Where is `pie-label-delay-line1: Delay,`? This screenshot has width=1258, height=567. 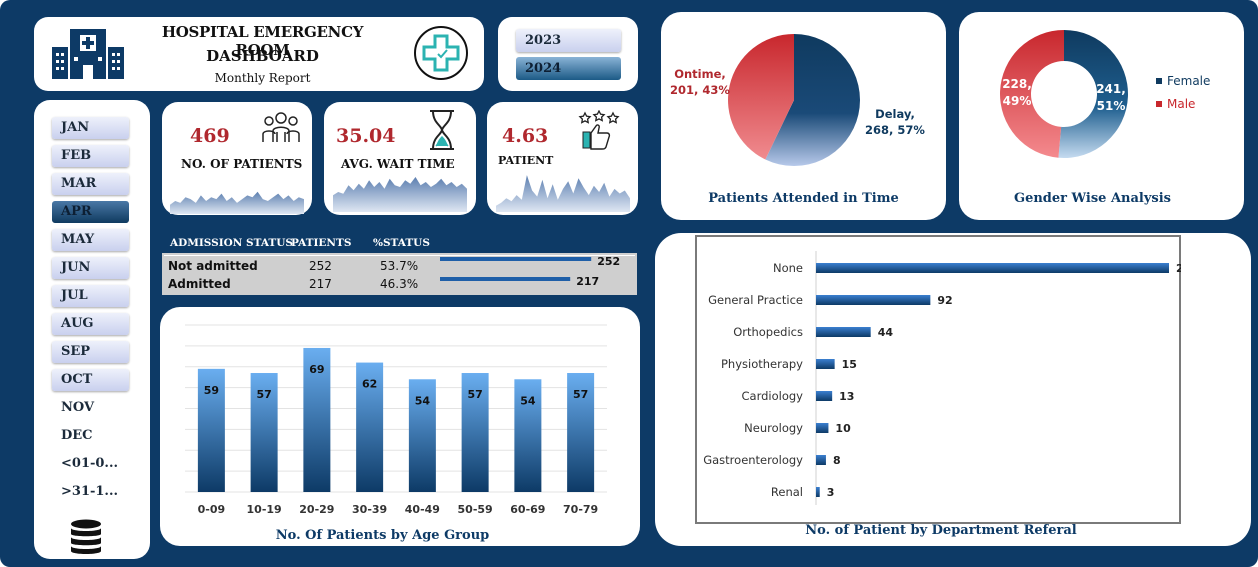 pie-label-delay-line1: Delay, is located at coordinates (895, 114).